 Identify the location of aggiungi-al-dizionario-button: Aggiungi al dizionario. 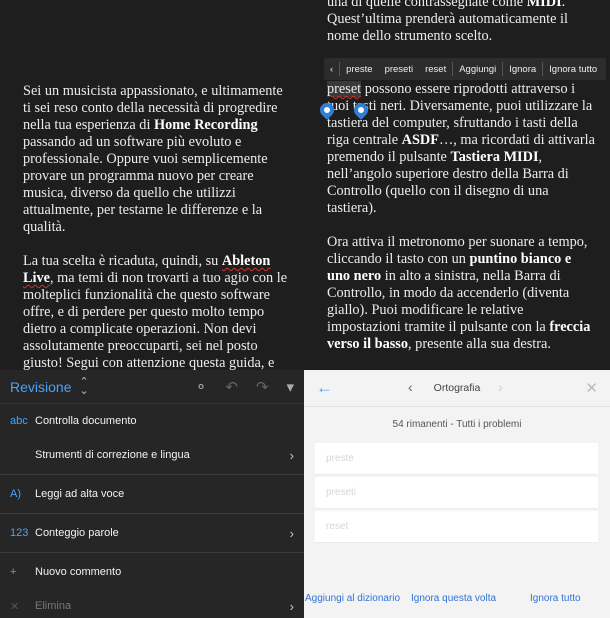
(352, 598).